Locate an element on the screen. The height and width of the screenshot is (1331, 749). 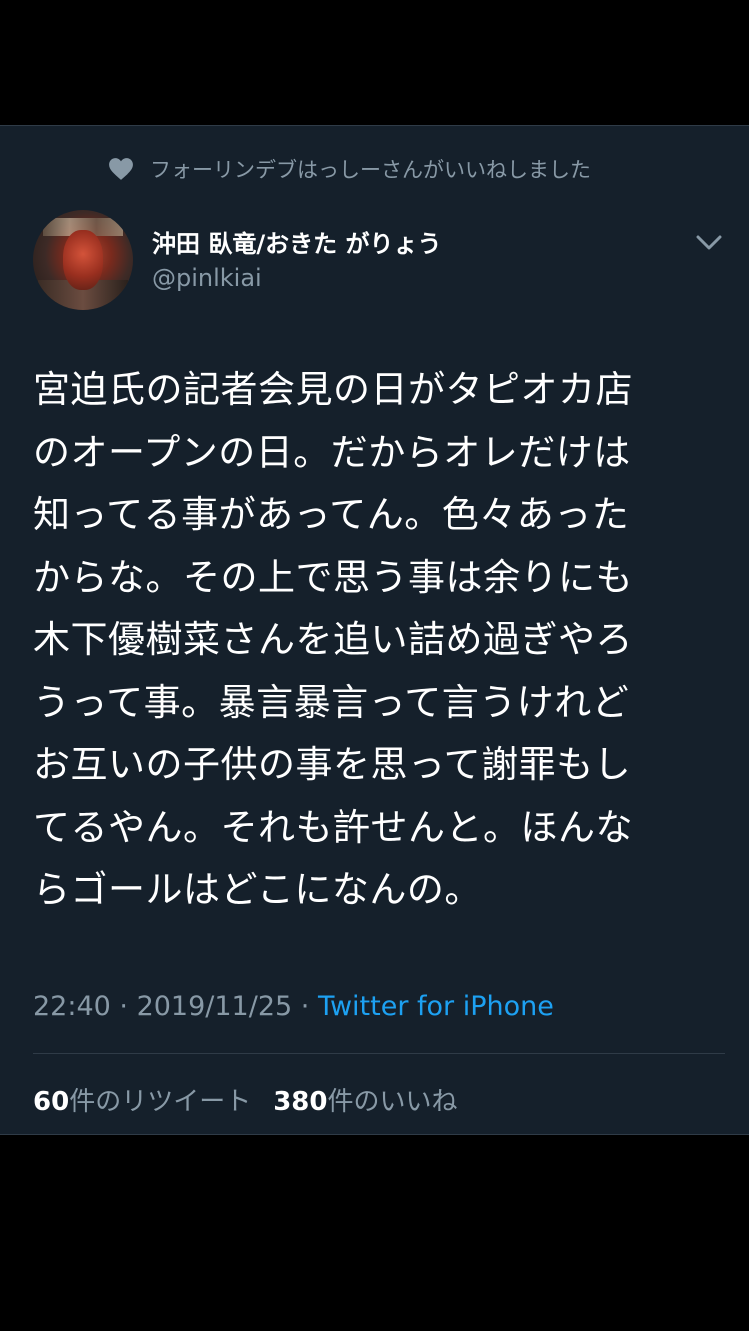
tweet-line: てるやん。それも許せんと。ほんな is located at coordinates (333, 827).